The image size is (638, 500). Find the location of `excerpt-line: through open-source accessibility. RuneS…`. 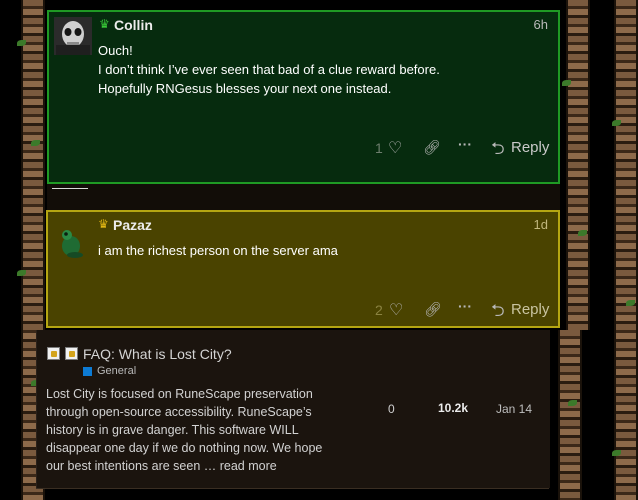

excerpt-line: through open-source accessibility. RuneS… is located at coordinates (179, 412).